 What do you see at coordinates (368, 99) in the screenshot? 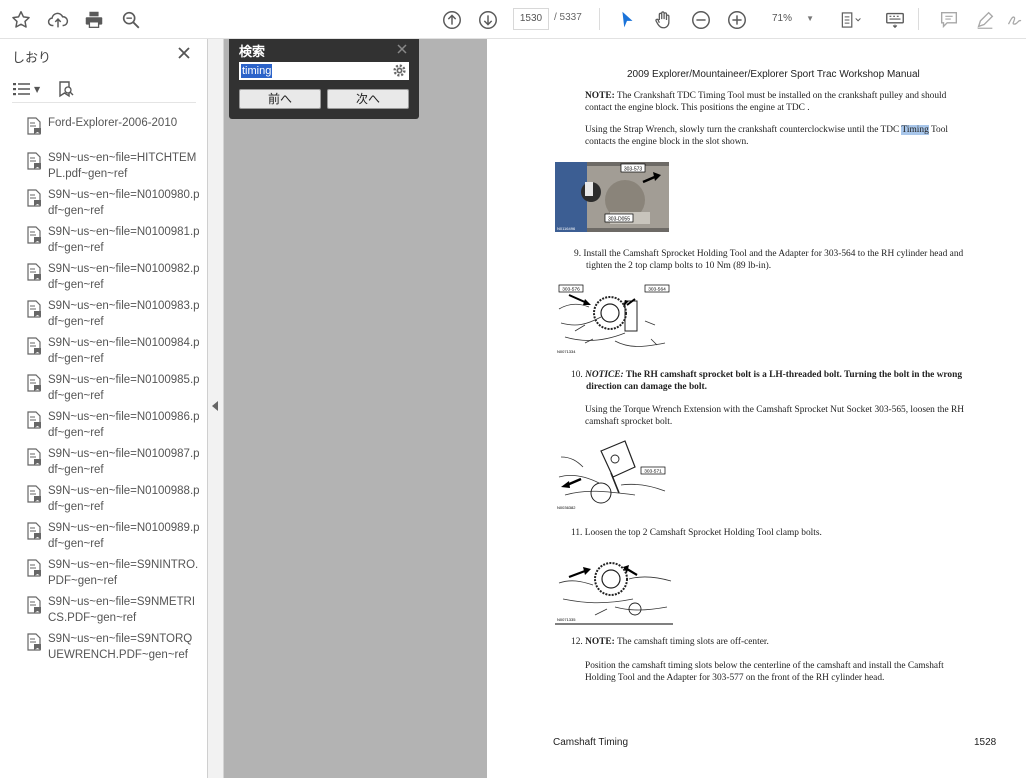
I see `next-result-button: 次へ` at bounding box center [368, 99].